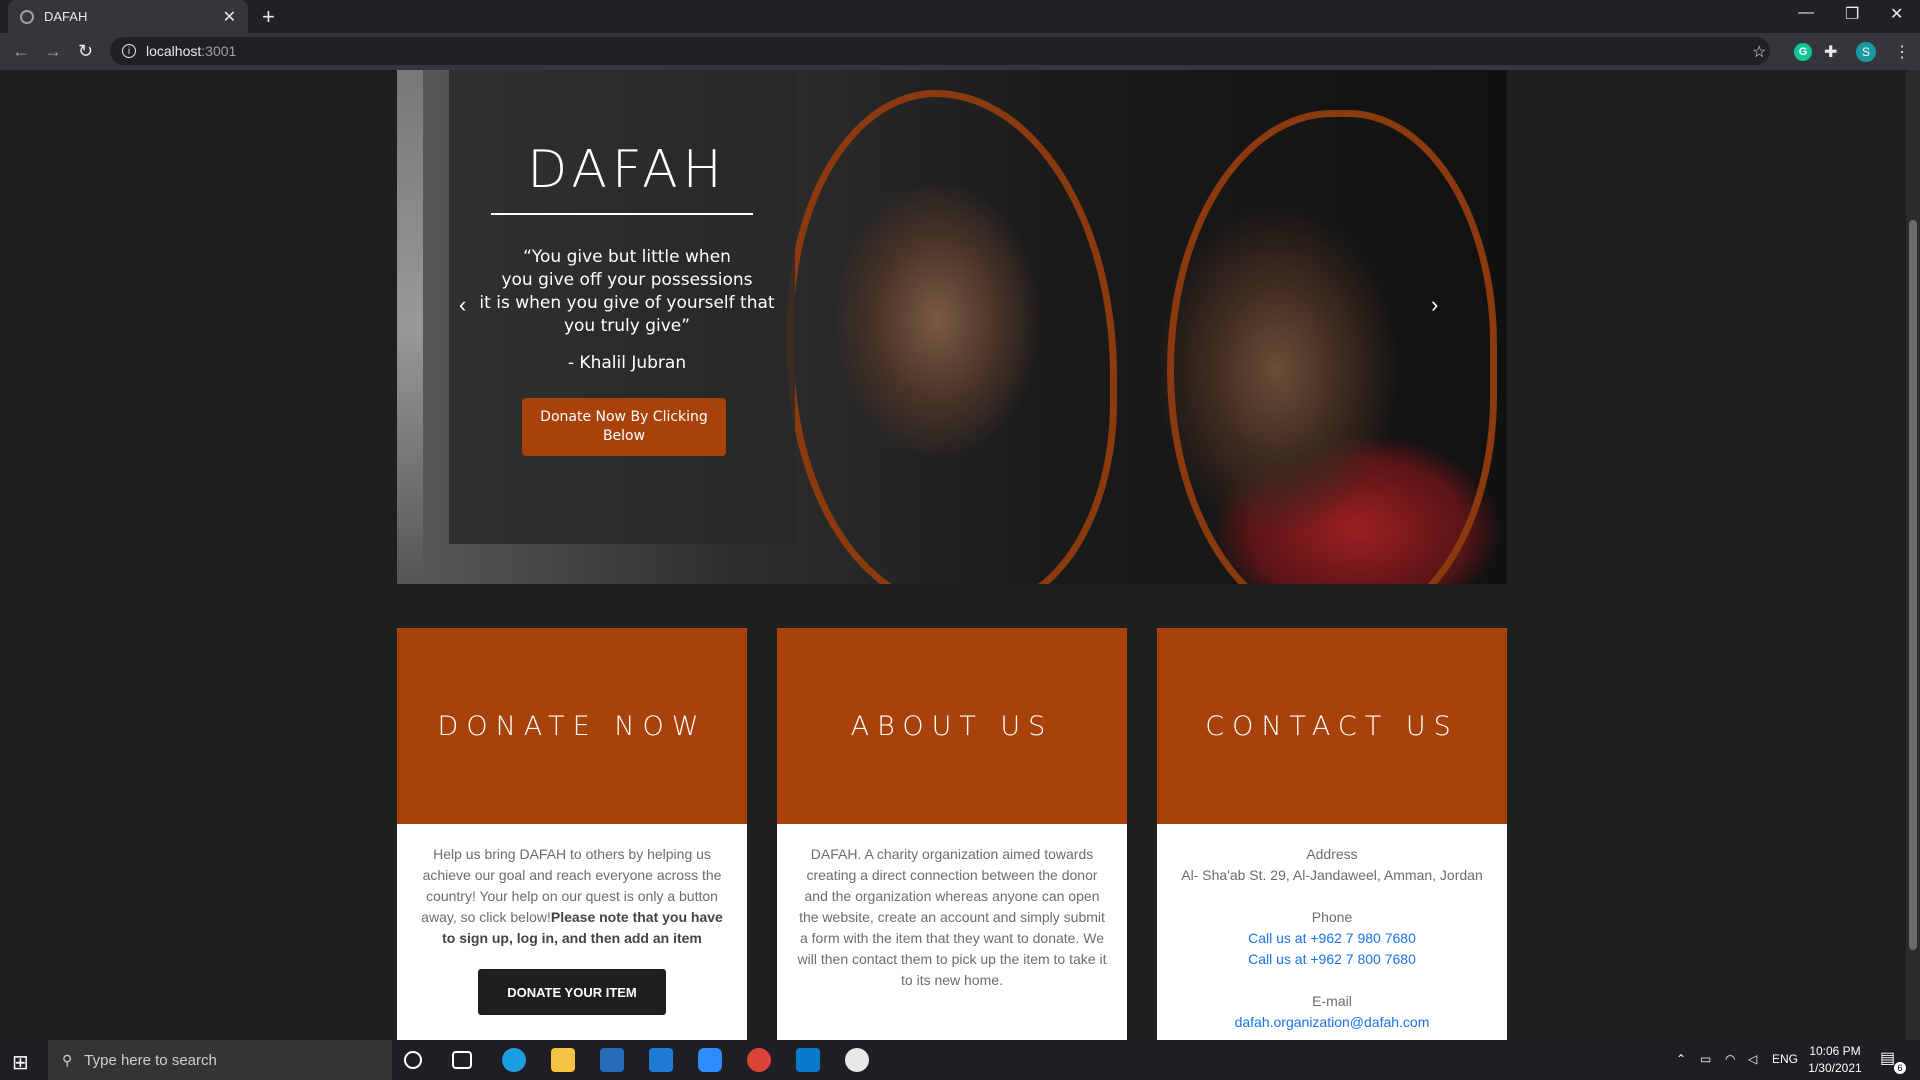 The width and height of the screenshot is (1920, 1080). Describe the element at coordinates (268, 17) in the screenshot. I see `new-tab-button: +` at that location.